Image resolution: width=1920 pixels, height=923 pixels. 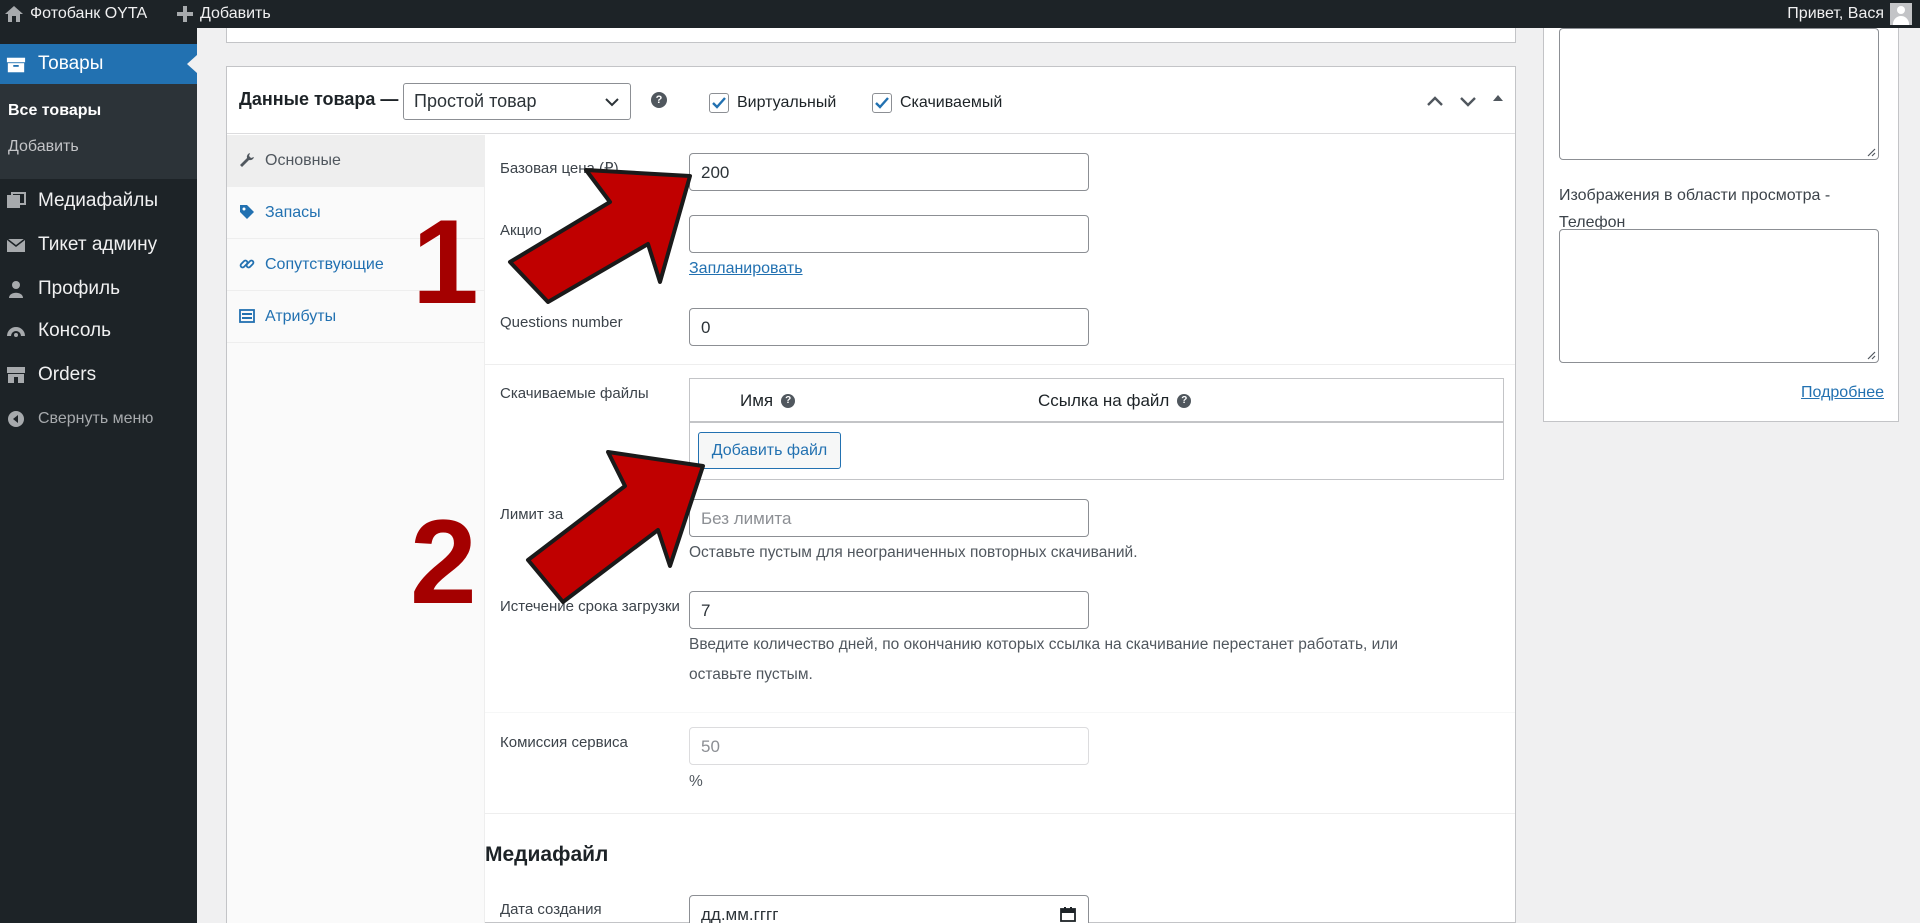 What do you see at coordinates (247, 160) in the screenshot?
I see `wrench-icon` at bounding box center [247, 160].